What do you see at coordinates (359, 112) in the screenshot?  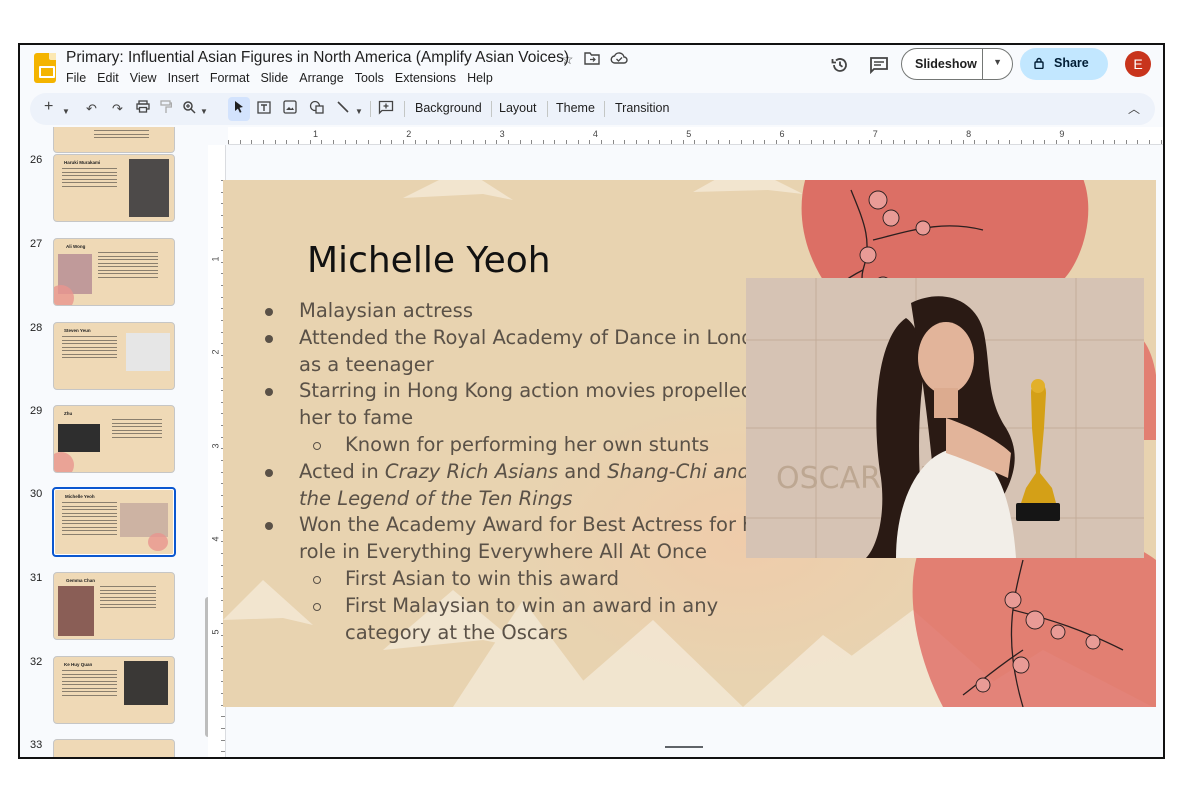 I see `line-dropdown-icon: ▼` at bounding box center [359, 112].